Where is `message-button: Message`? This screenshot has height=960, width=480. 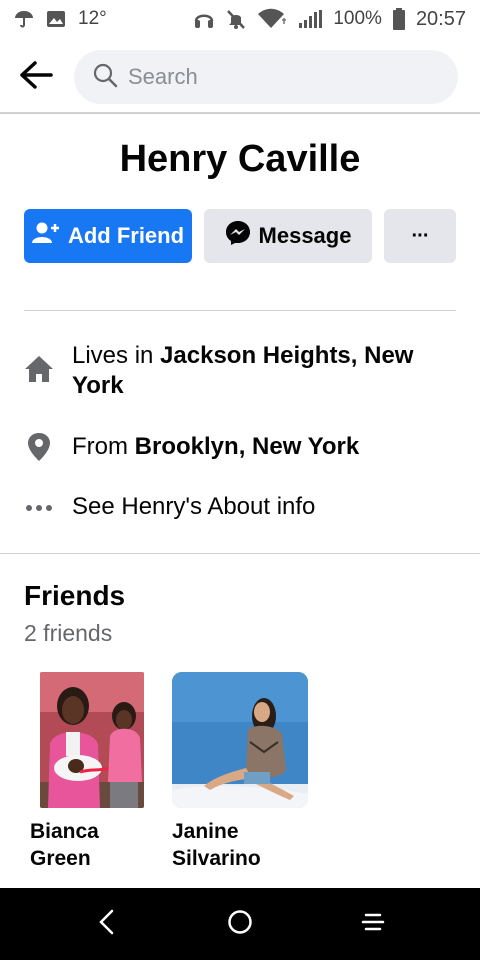 message-button: Message is located at coordinates (288, 236).